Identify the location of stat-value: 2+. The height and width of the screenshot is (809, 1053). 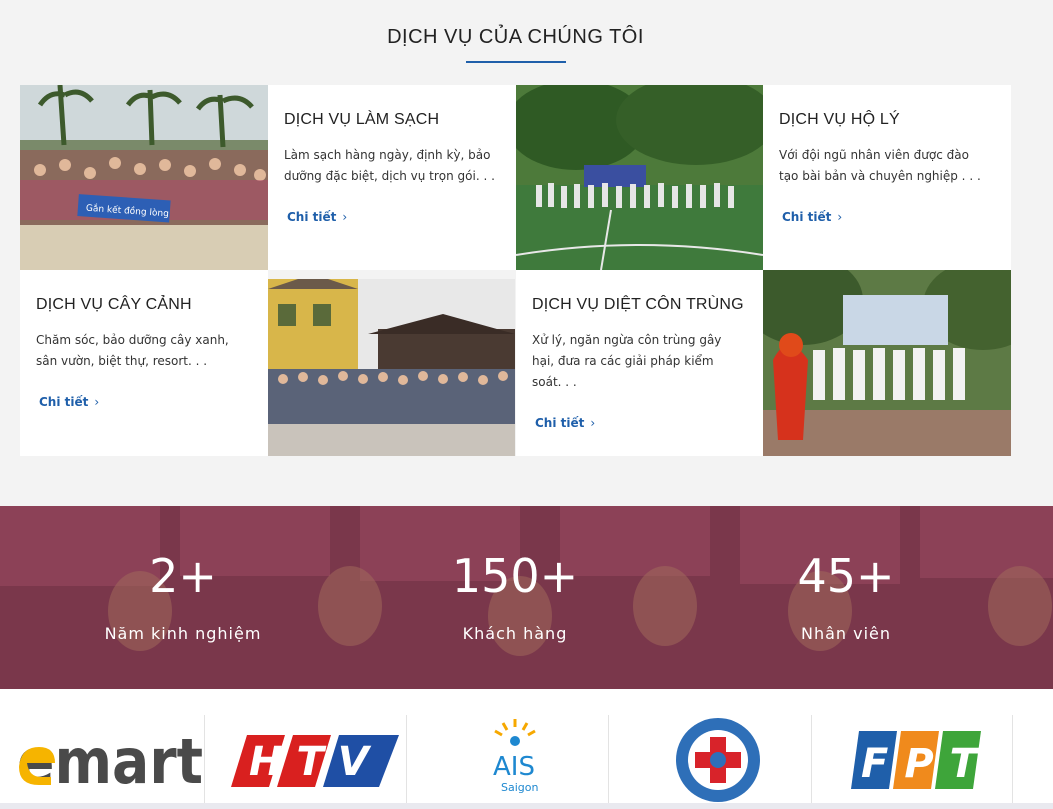
(183, 576).